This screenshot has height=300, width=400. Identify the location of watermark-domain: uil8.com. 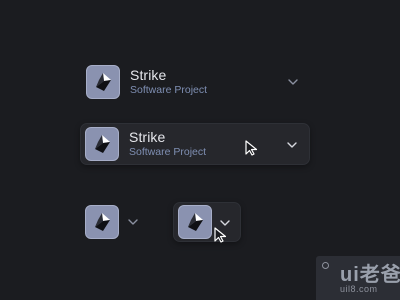
(359, 289).